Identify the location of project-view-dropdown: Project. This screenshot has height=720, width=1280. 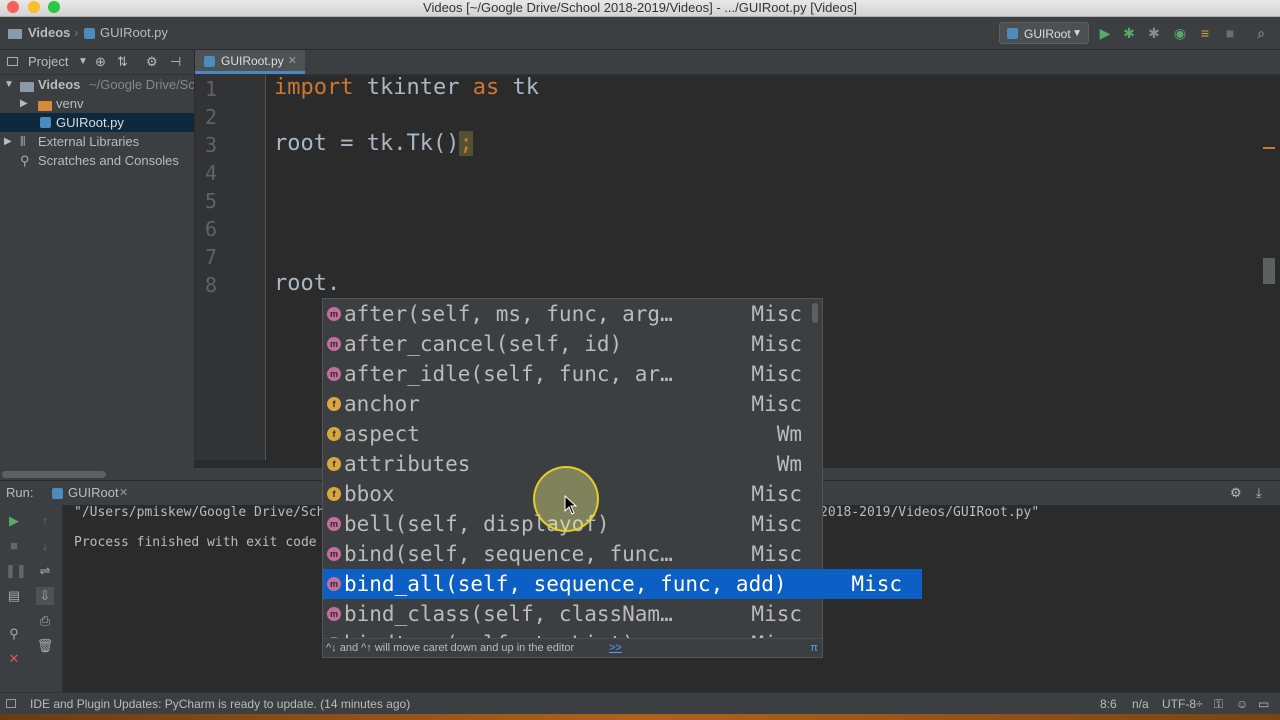
(48, 62).